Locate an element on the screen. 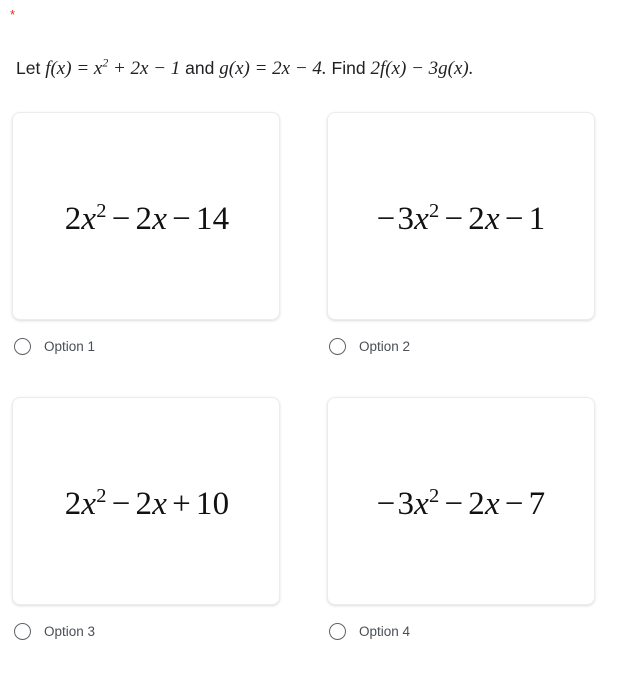 The width and height of the screenshot is (634, 674). f-remainder-text: + 2x − 1 is located at coordinates (146, 68).